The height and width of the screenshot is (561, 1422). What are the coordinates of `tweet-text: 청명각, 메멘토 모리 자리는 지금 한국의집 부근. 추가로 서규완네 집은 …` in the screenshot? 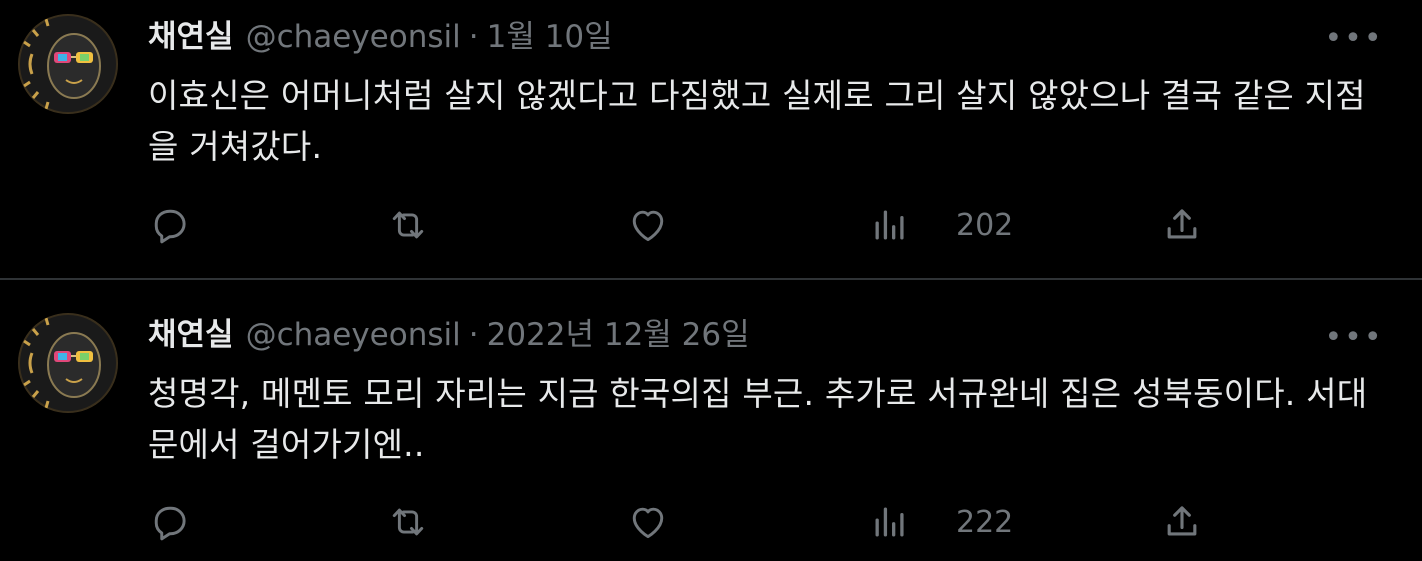 It's located at (758, 419).